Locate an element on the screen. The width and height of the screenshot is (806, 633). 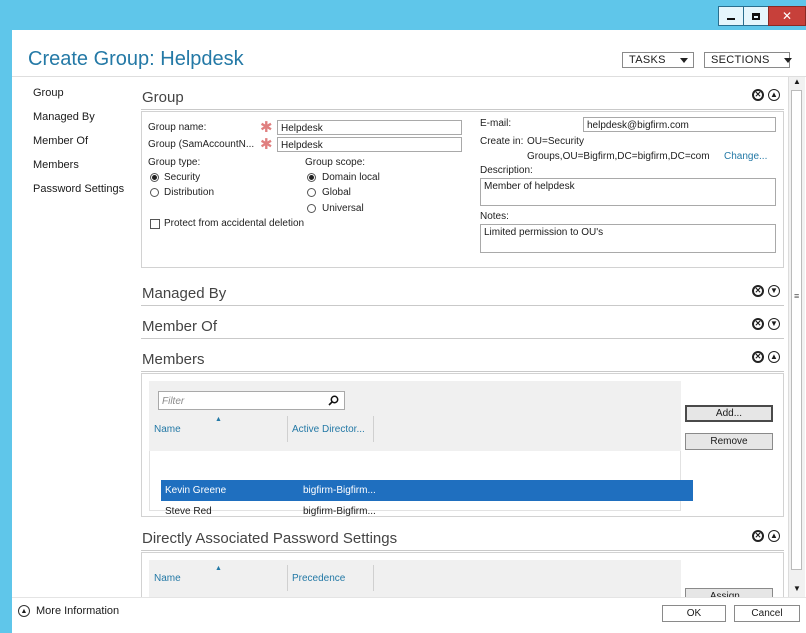
radio-domain-local-label: Domain local is located at coordinates (351, 177).